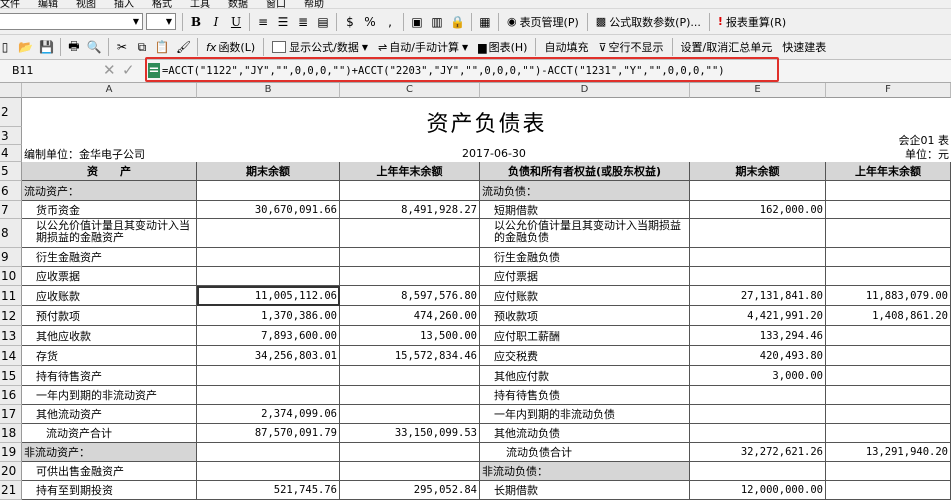  What do you see at coordinates (11, 210) in the screenshot?
I see `row-header-7: 7` at bounding box center [11, 210].